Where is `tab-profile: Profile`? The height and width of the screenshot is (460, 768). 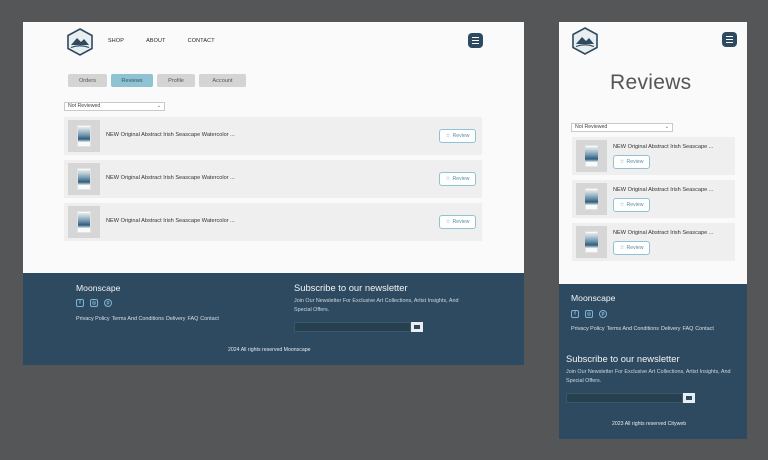
tab-profile: Profile is located at coordinates (176, 80).